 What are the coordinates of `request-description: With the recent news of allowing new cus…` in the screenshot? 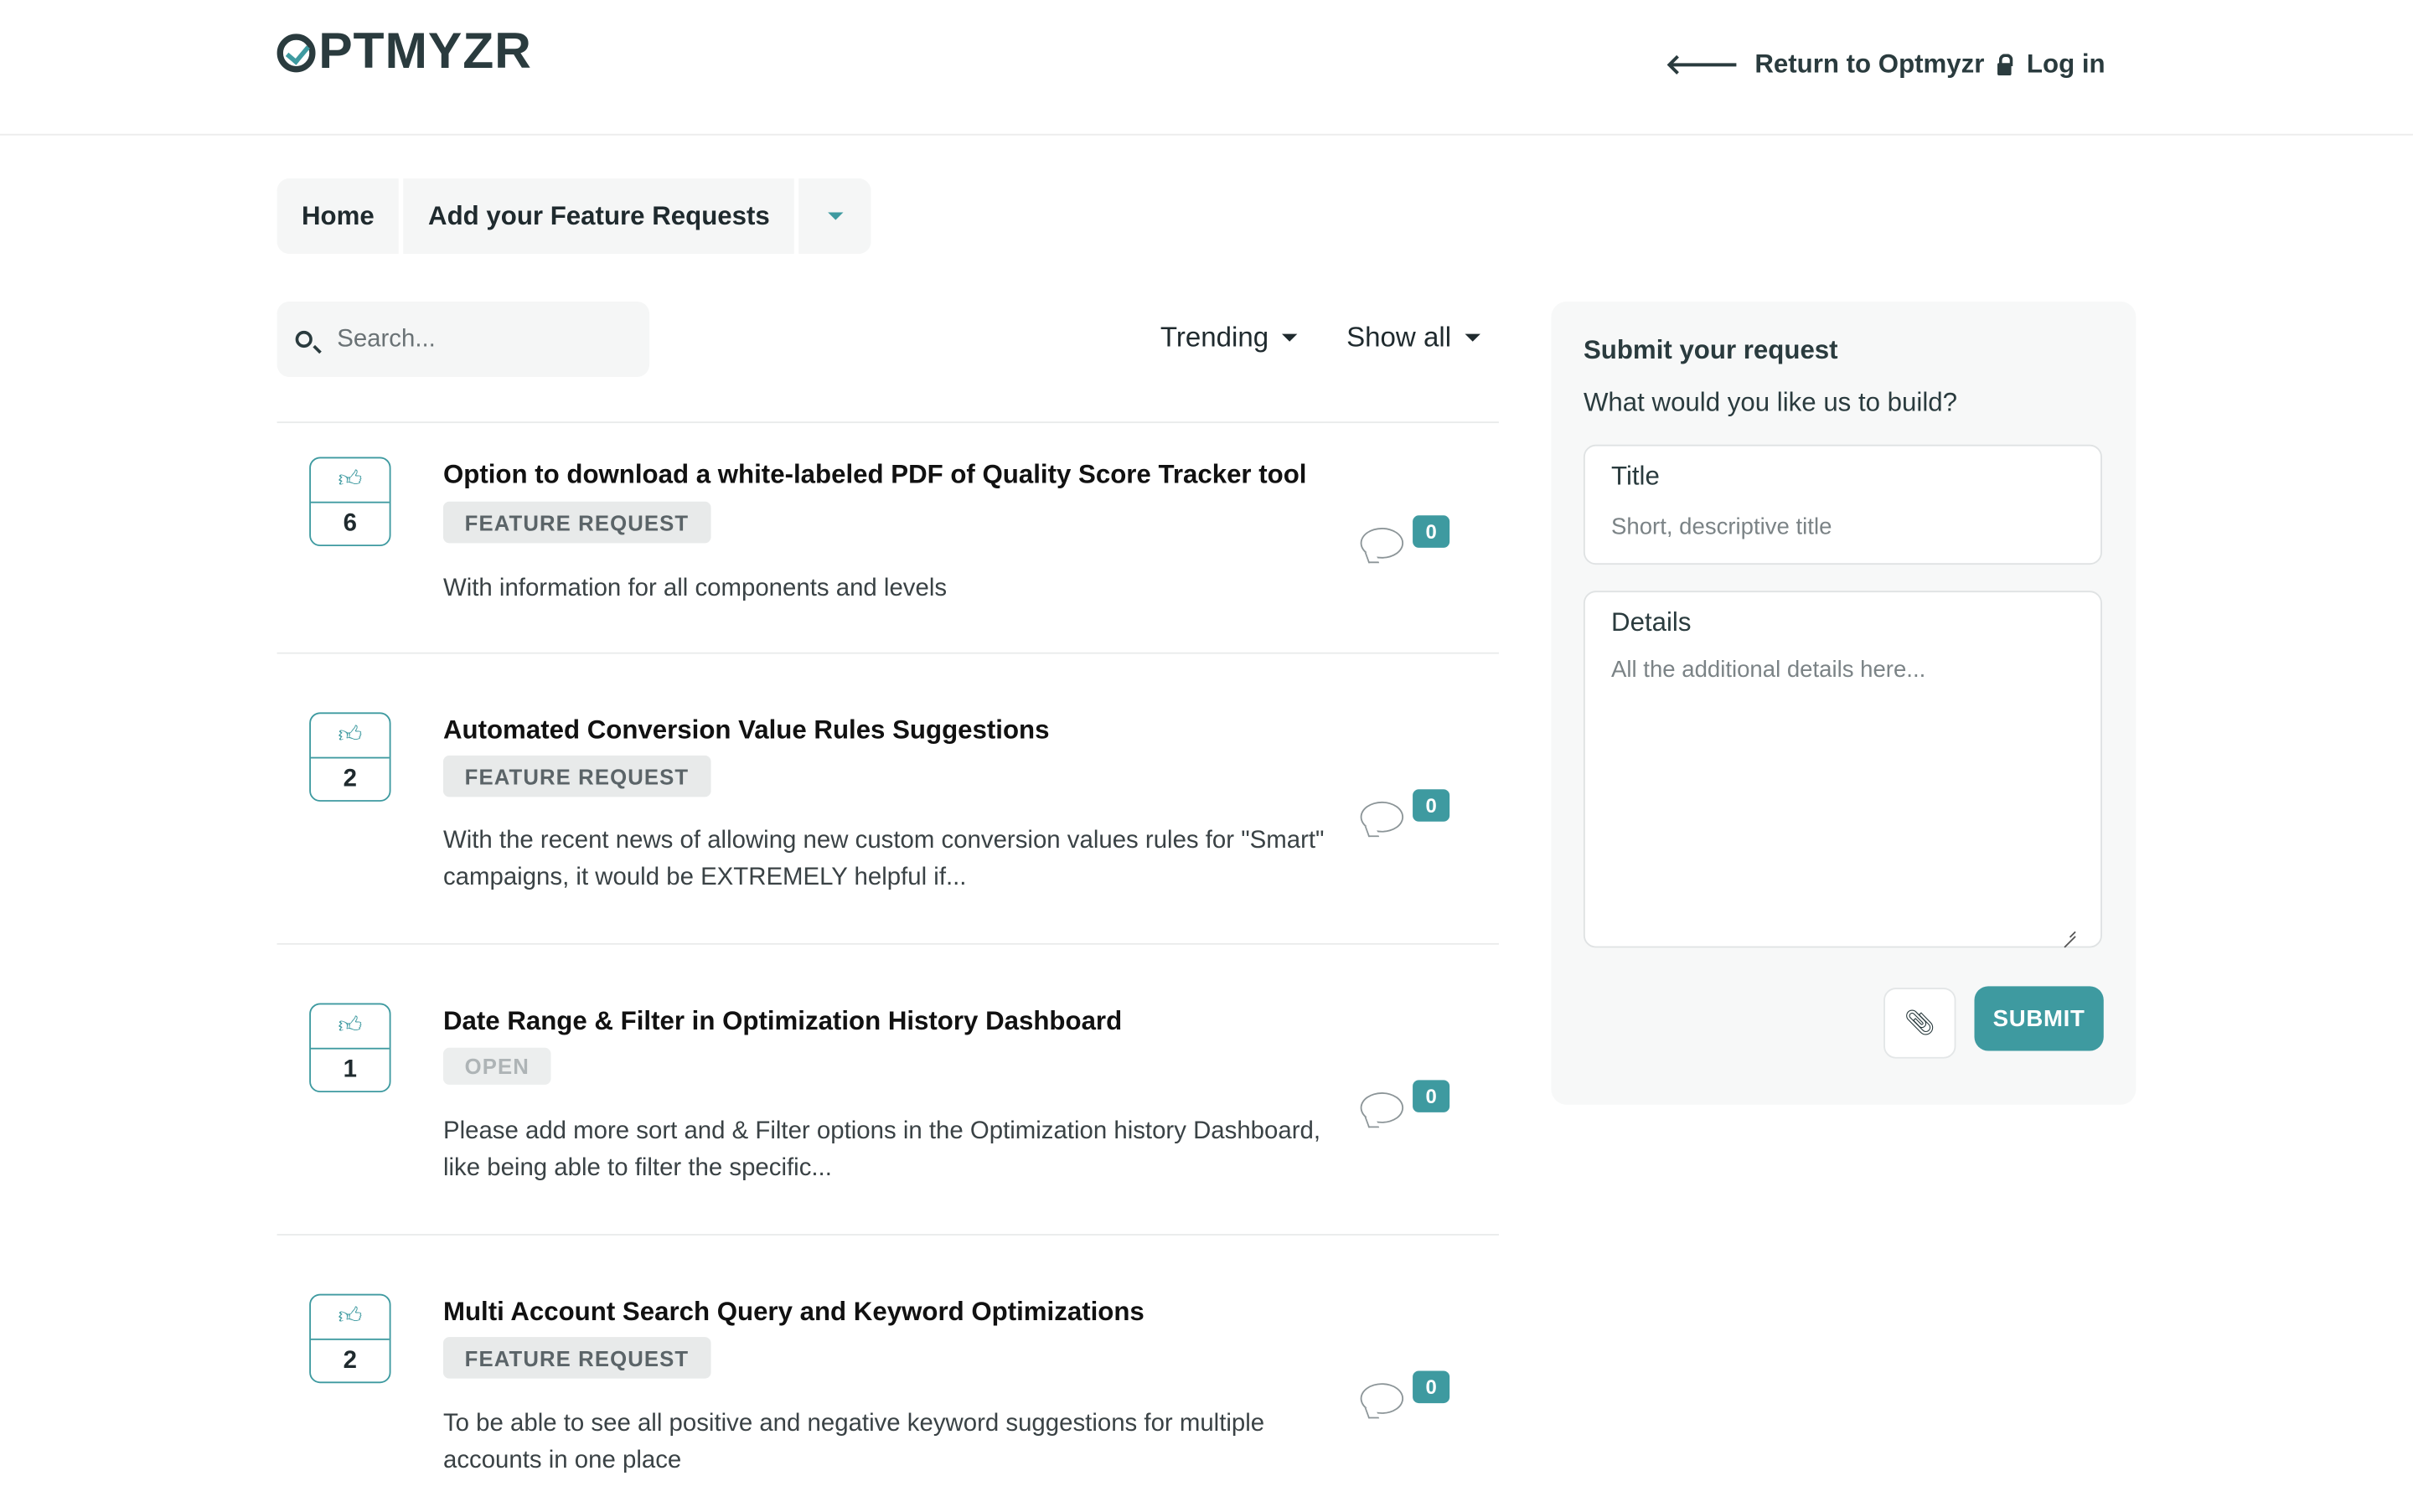 It's located at (883, 859).